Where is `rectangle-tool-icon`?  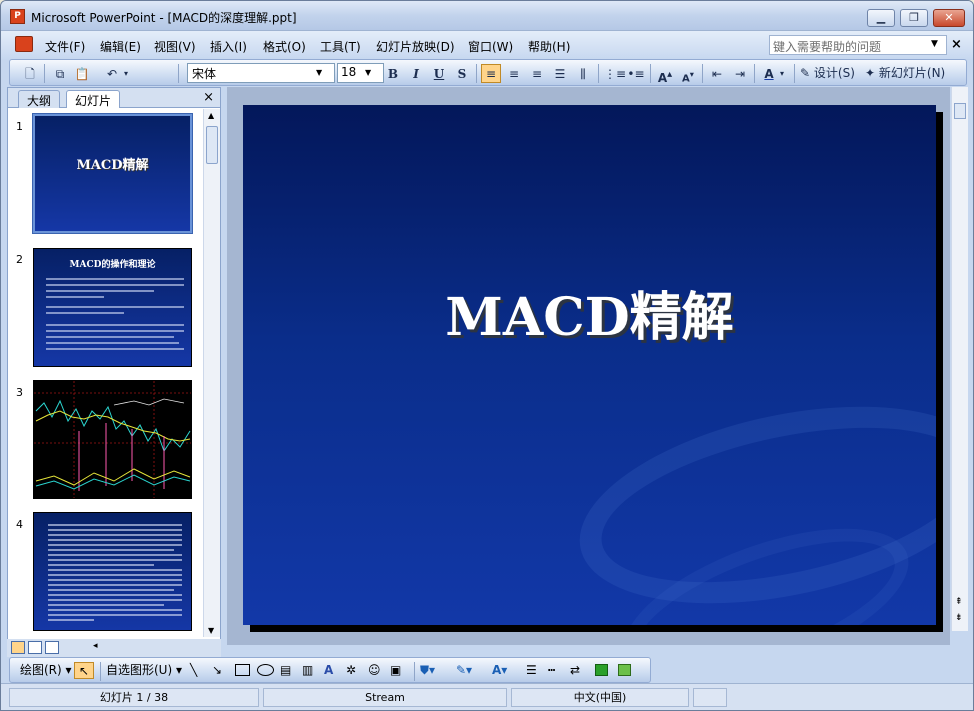
rectangle-tool-icon is located at coordinates (242, 670).